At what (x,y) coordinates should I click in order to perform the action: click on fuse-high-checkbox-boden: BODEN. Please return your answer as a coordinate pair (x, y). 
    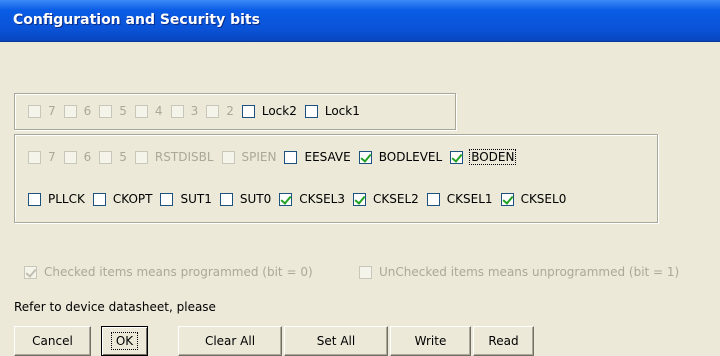
    Looking at the image, I should click on (483, 157).